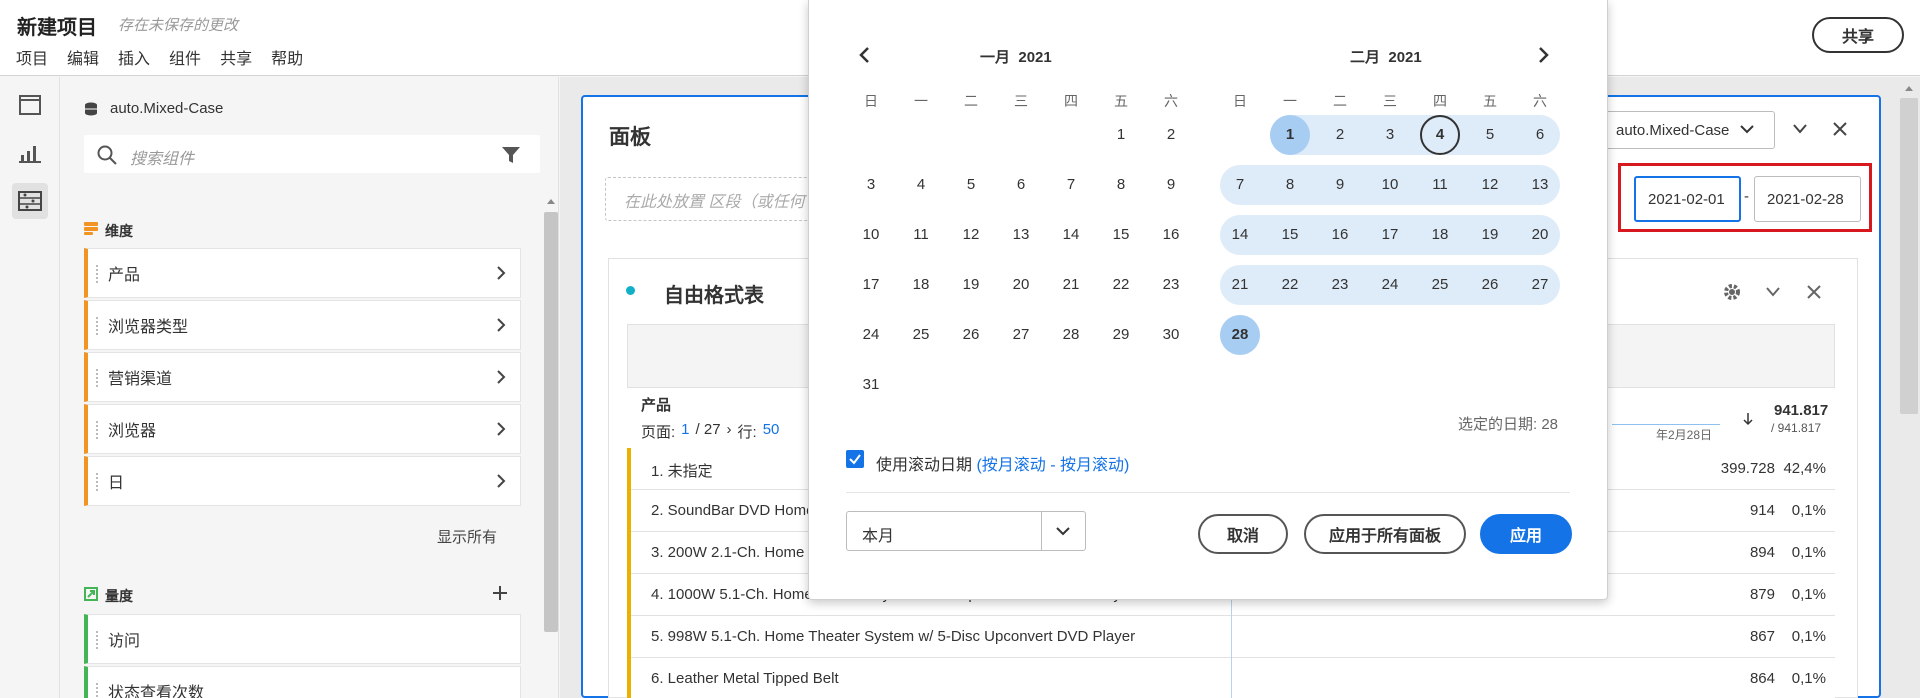  I want to click on calendar-day-feb: 13, so click(1540, 185).